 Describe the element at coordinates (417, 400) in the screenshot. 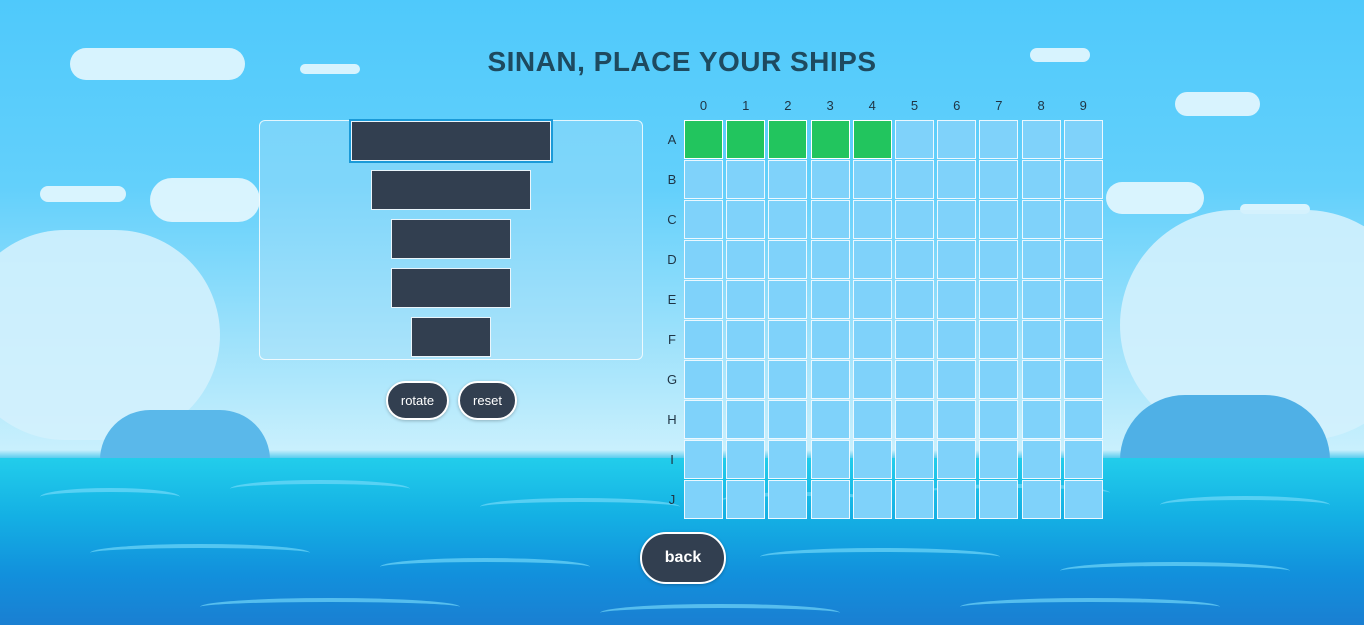

I see `rotate-button: rotate` at that location.